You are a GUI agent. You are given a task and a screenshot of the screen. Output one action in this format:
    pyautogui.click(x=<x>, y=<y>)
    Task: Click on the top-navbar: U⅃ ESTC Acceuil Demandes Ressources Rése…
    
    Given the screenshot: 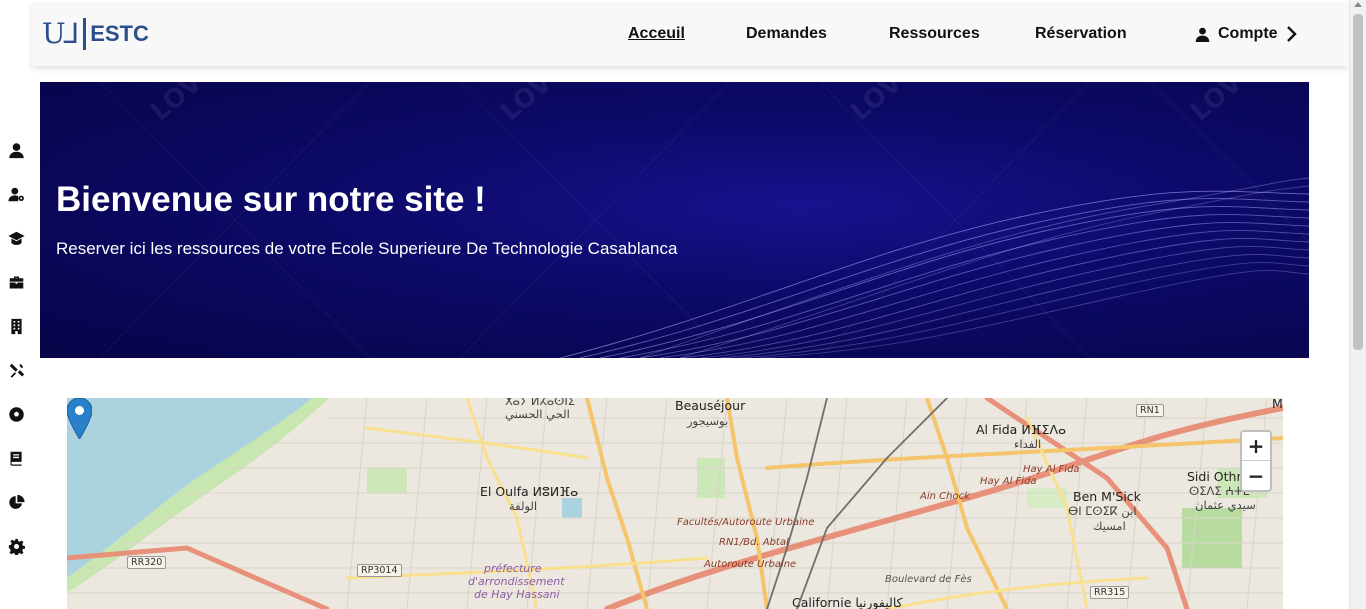 What is the action you would take?
    pyautogui.click(x=690, y=34)
    